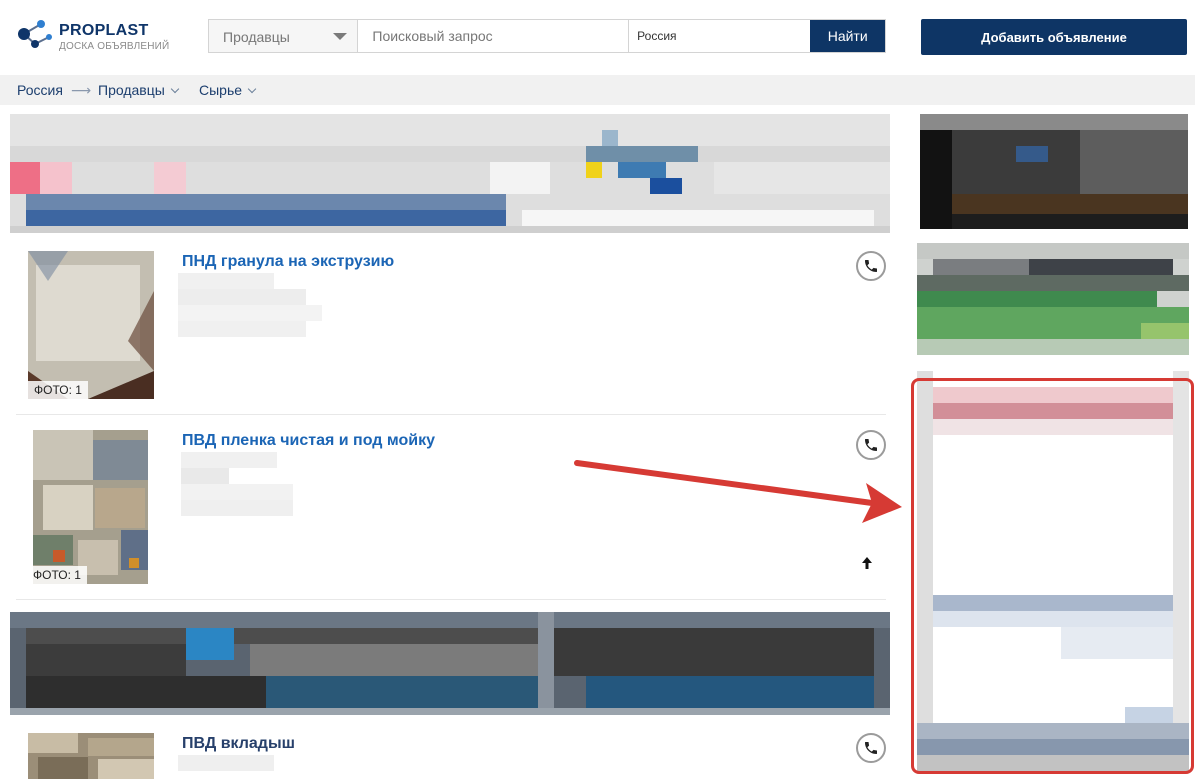  Describe the element at coordinates (738, 491) in the screenshot. I see `annotation-arrow` at that location.